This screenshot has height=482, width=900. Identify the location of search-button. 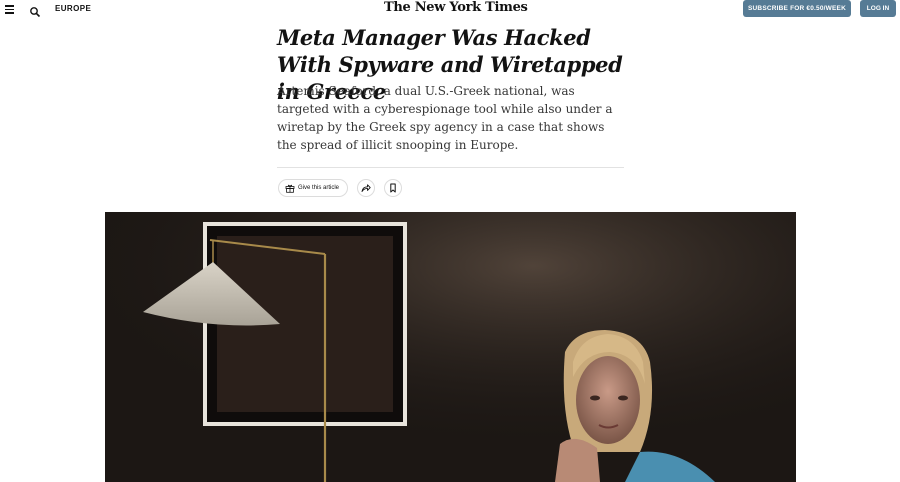
(35, 10).